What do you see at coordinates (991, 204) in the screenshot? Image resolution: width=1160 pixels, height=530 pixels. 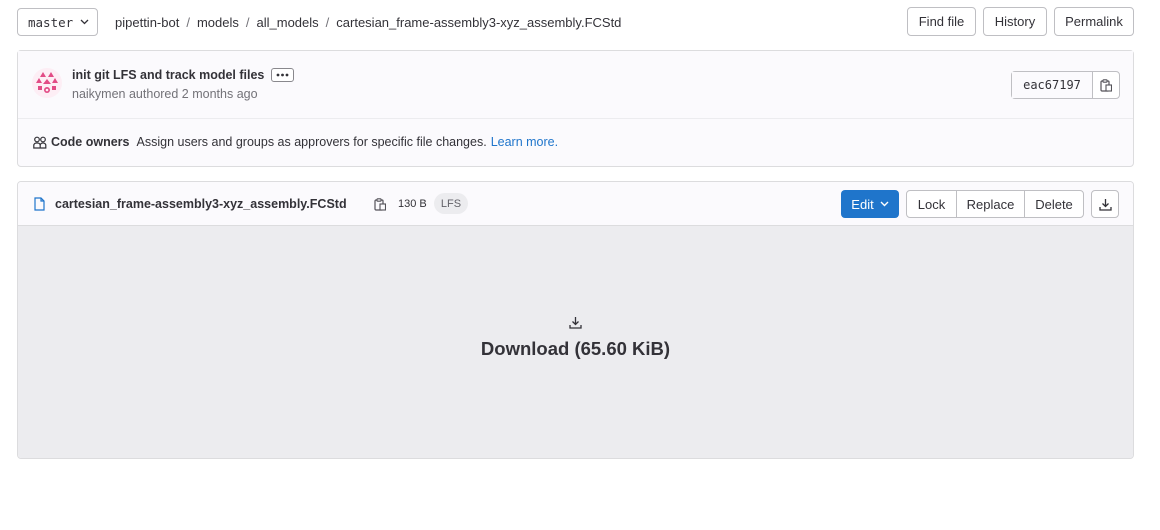 I see `replace-button: Replace` at bounding box center [991, 204].